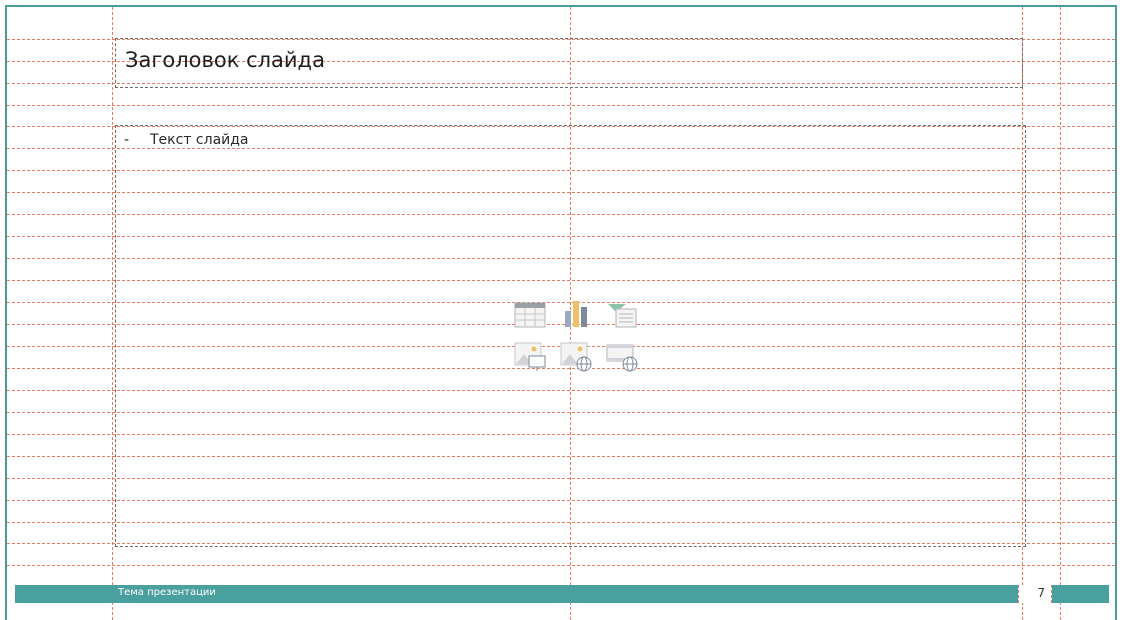 The image size is (1124, 620). I want to click on insert-online-picture-icon, so click(576, 357).